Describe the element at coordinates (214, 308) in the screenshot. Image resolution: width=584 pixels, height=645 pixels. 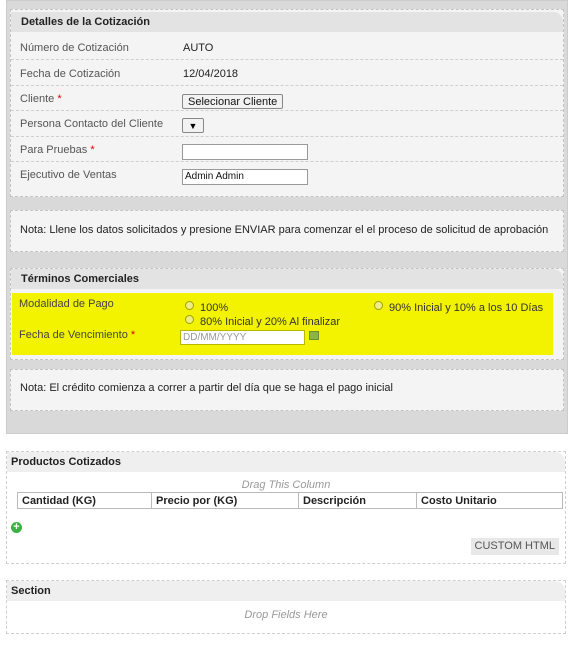
I see `radio-100-label: 100%` at that location.